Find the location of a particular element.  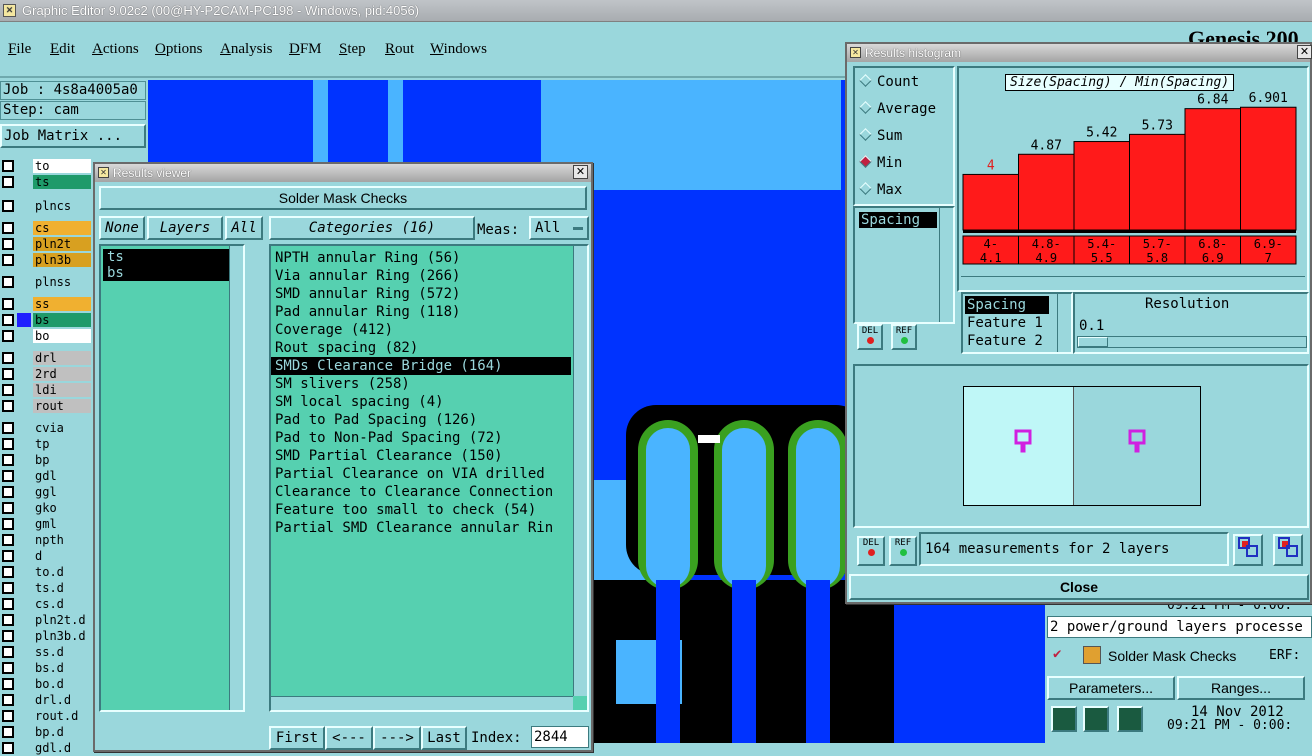

category-item: Clearance to Clearance Connection is located at coordinates (421, 492).